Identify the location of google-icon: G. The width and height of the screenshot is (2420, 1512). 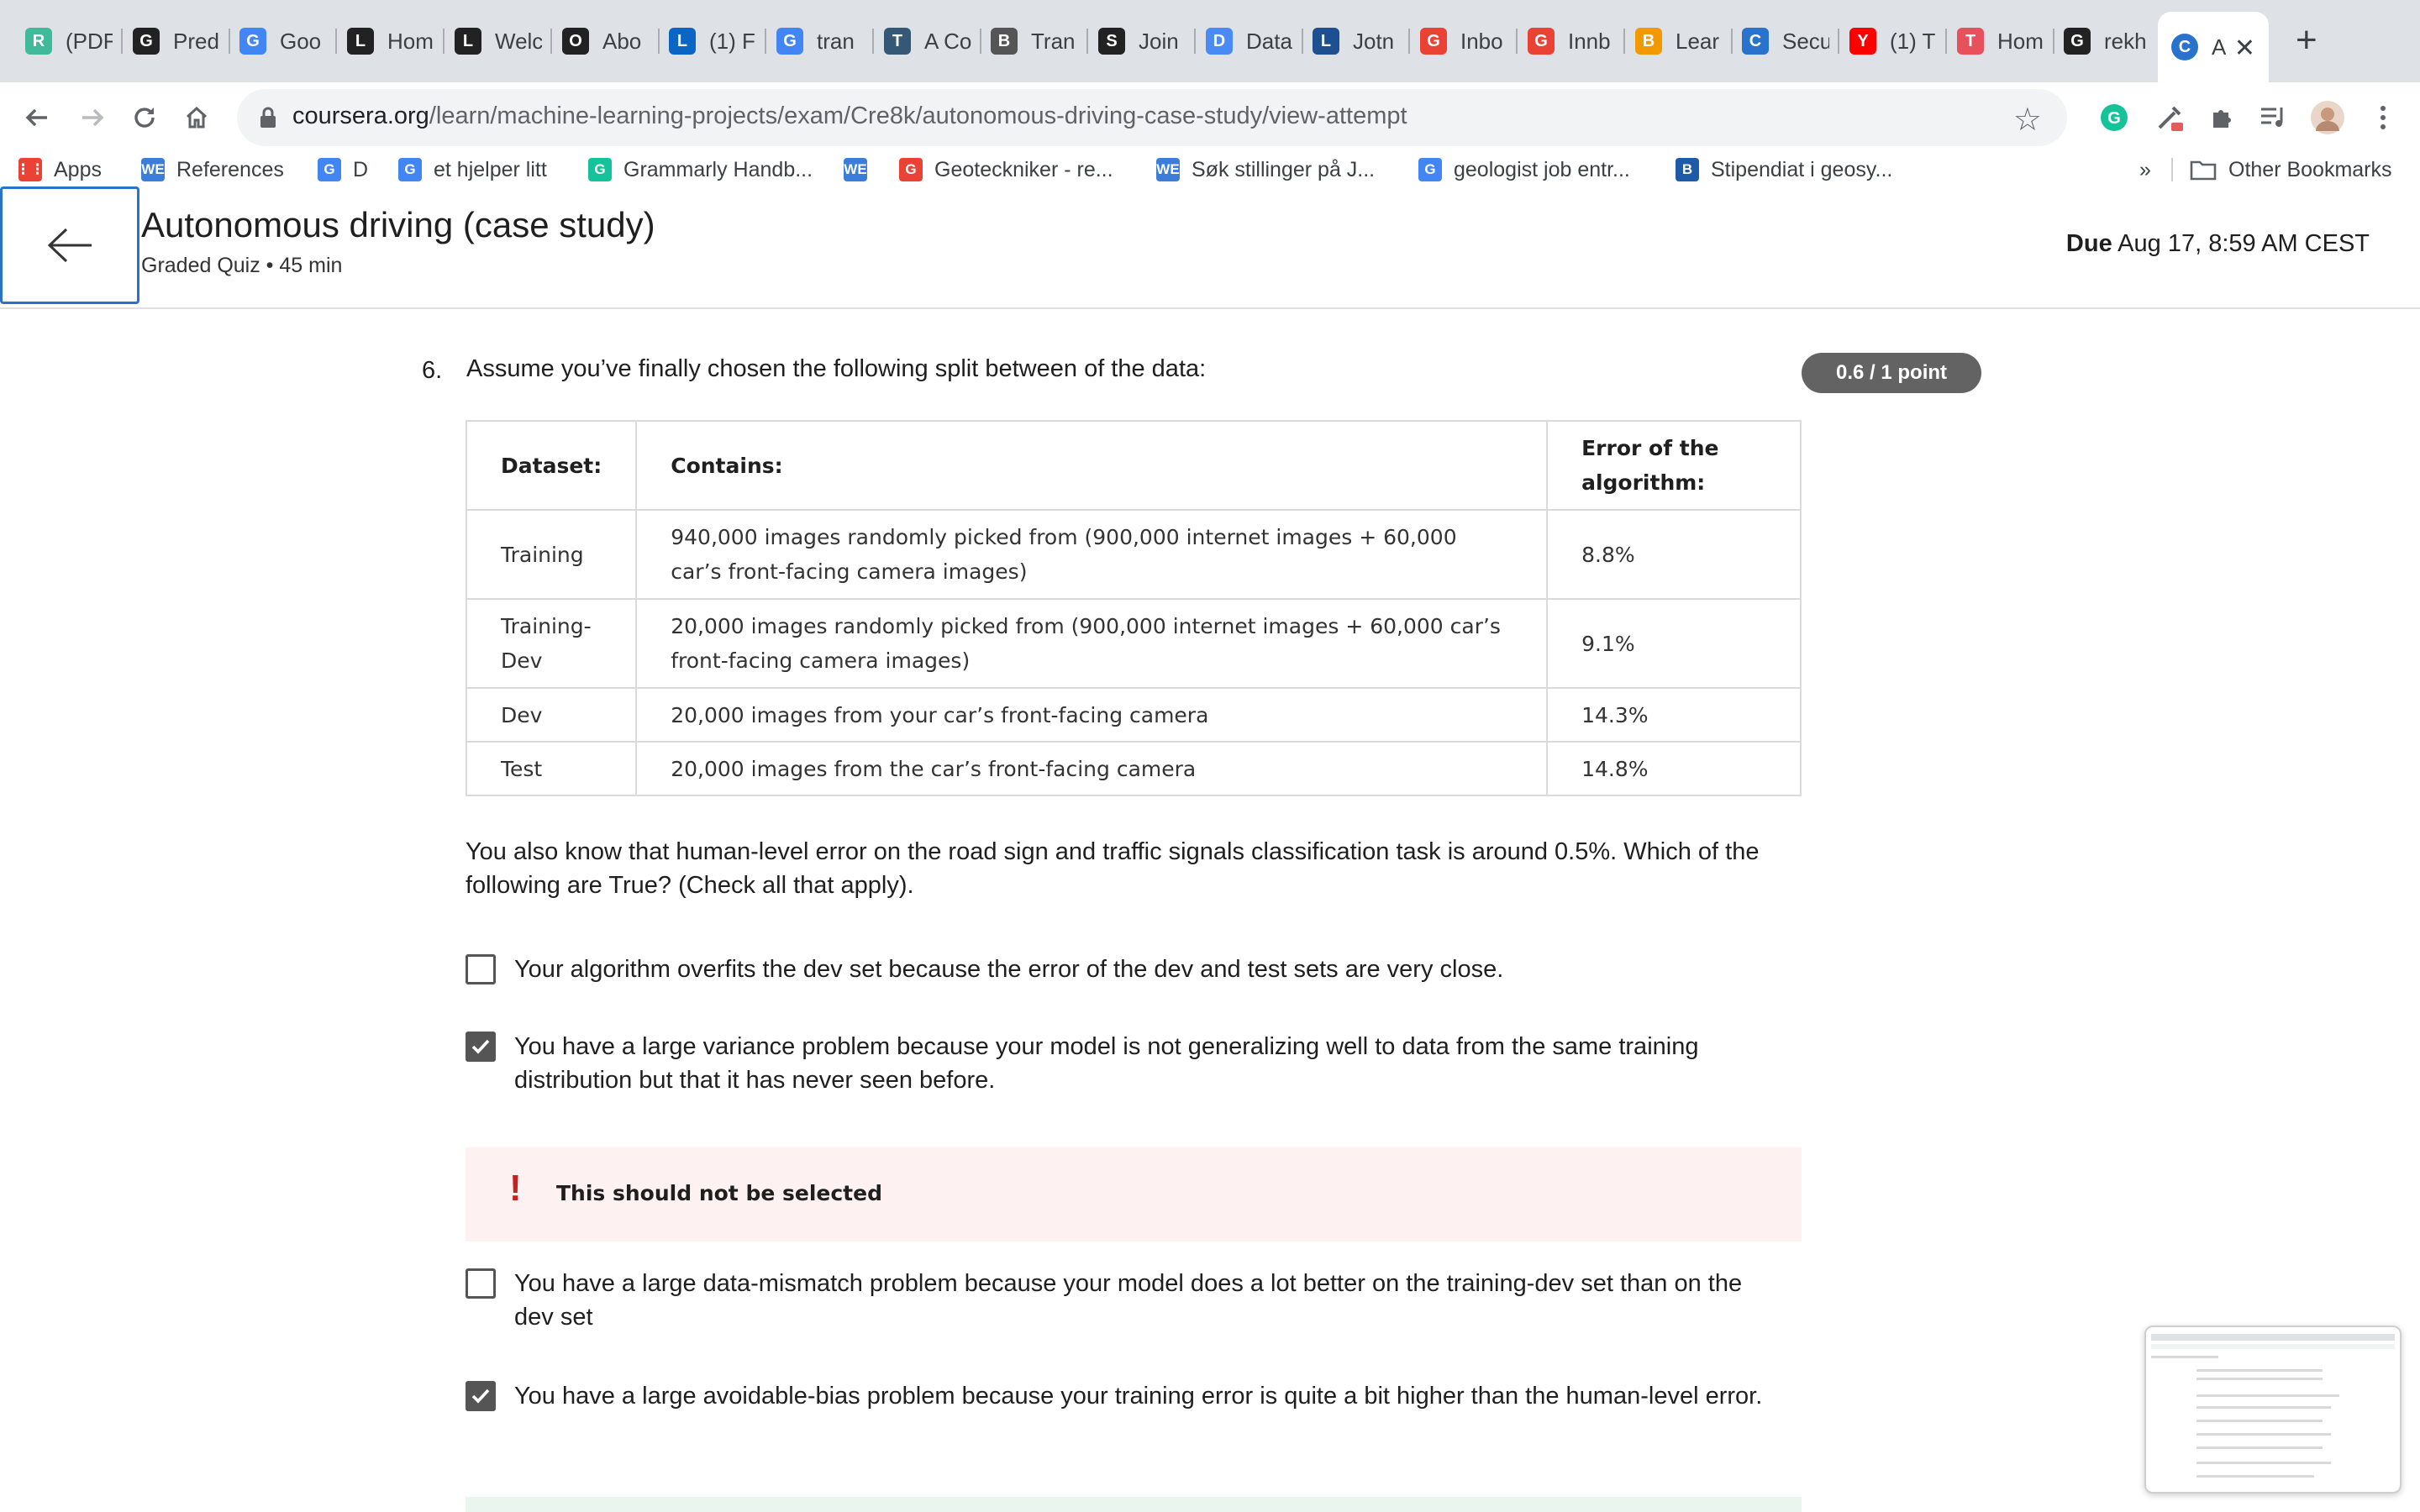
(1430, 169).